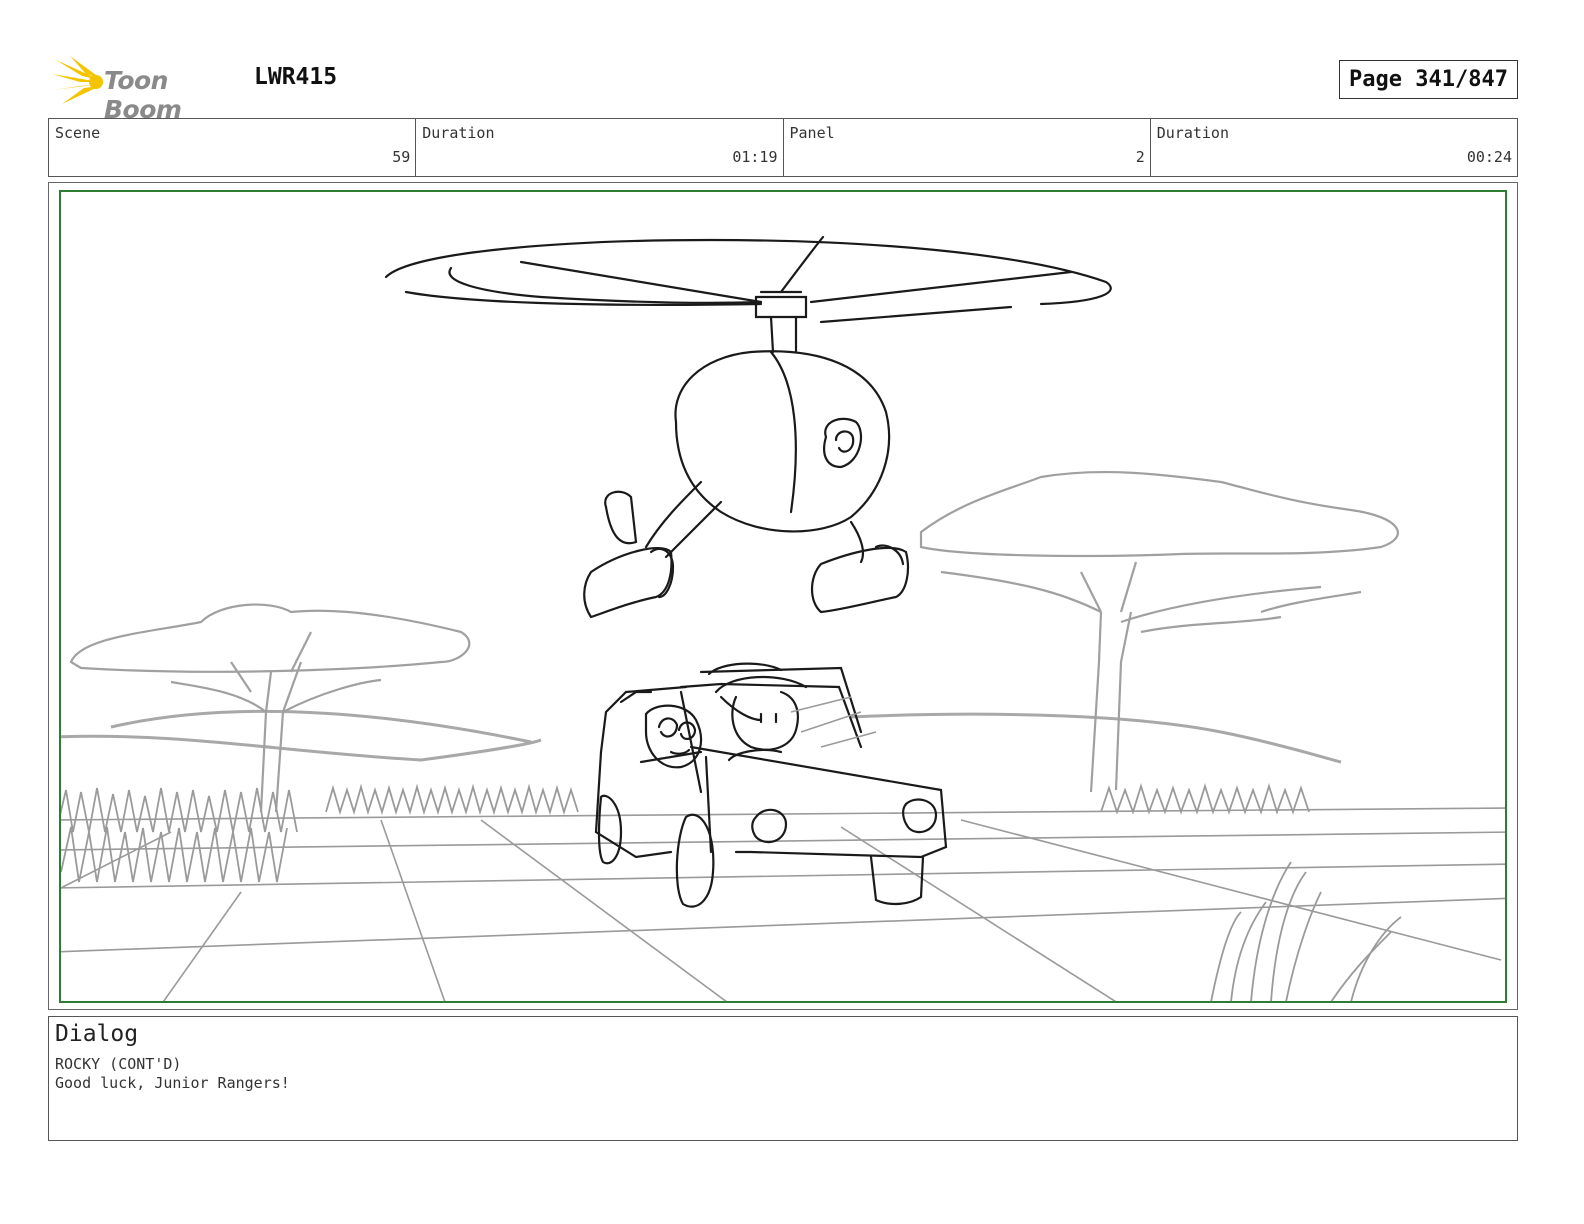 This screenshot has width=1584, height=1224. Describe the element at coordinates (1192, 133) in the screenshot. I see `panel-duration-label: Duration` at that location.